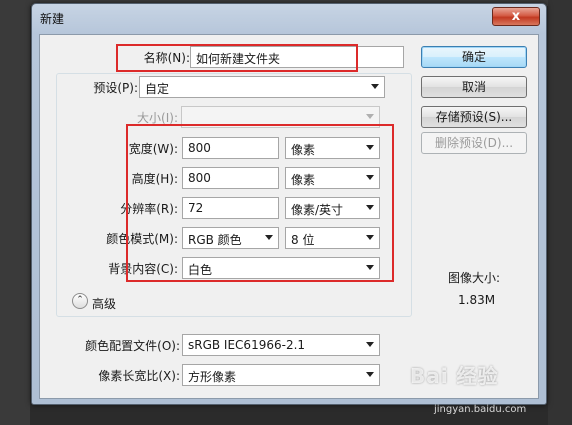  I want to click on color-profile-select: sRGB IEC61966-2.1, so click(281, 345).